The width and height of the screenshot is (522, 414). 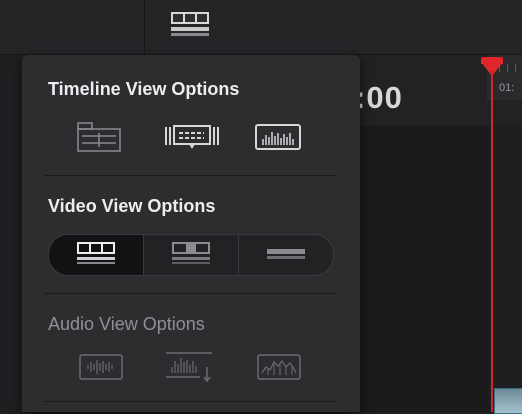 I want to click on simple-view-icon, so click(x=286, y=255).